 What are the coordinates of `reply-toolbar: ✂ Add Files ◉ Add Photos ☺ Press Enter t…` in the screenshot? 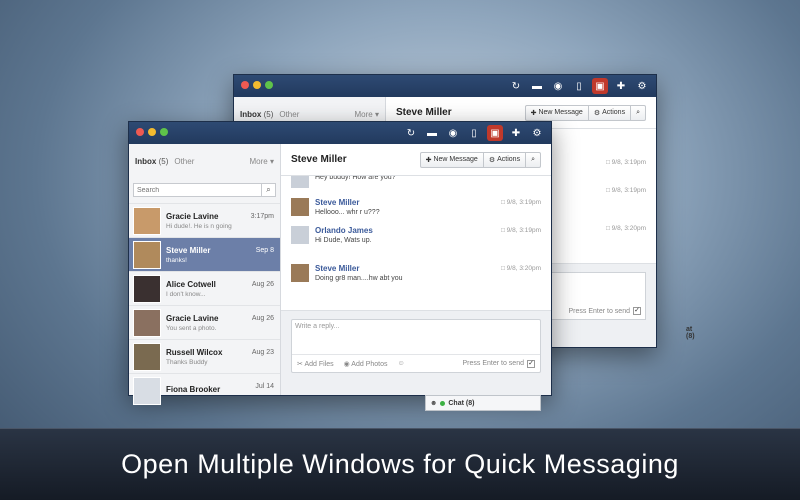 It's located at (416, 363).